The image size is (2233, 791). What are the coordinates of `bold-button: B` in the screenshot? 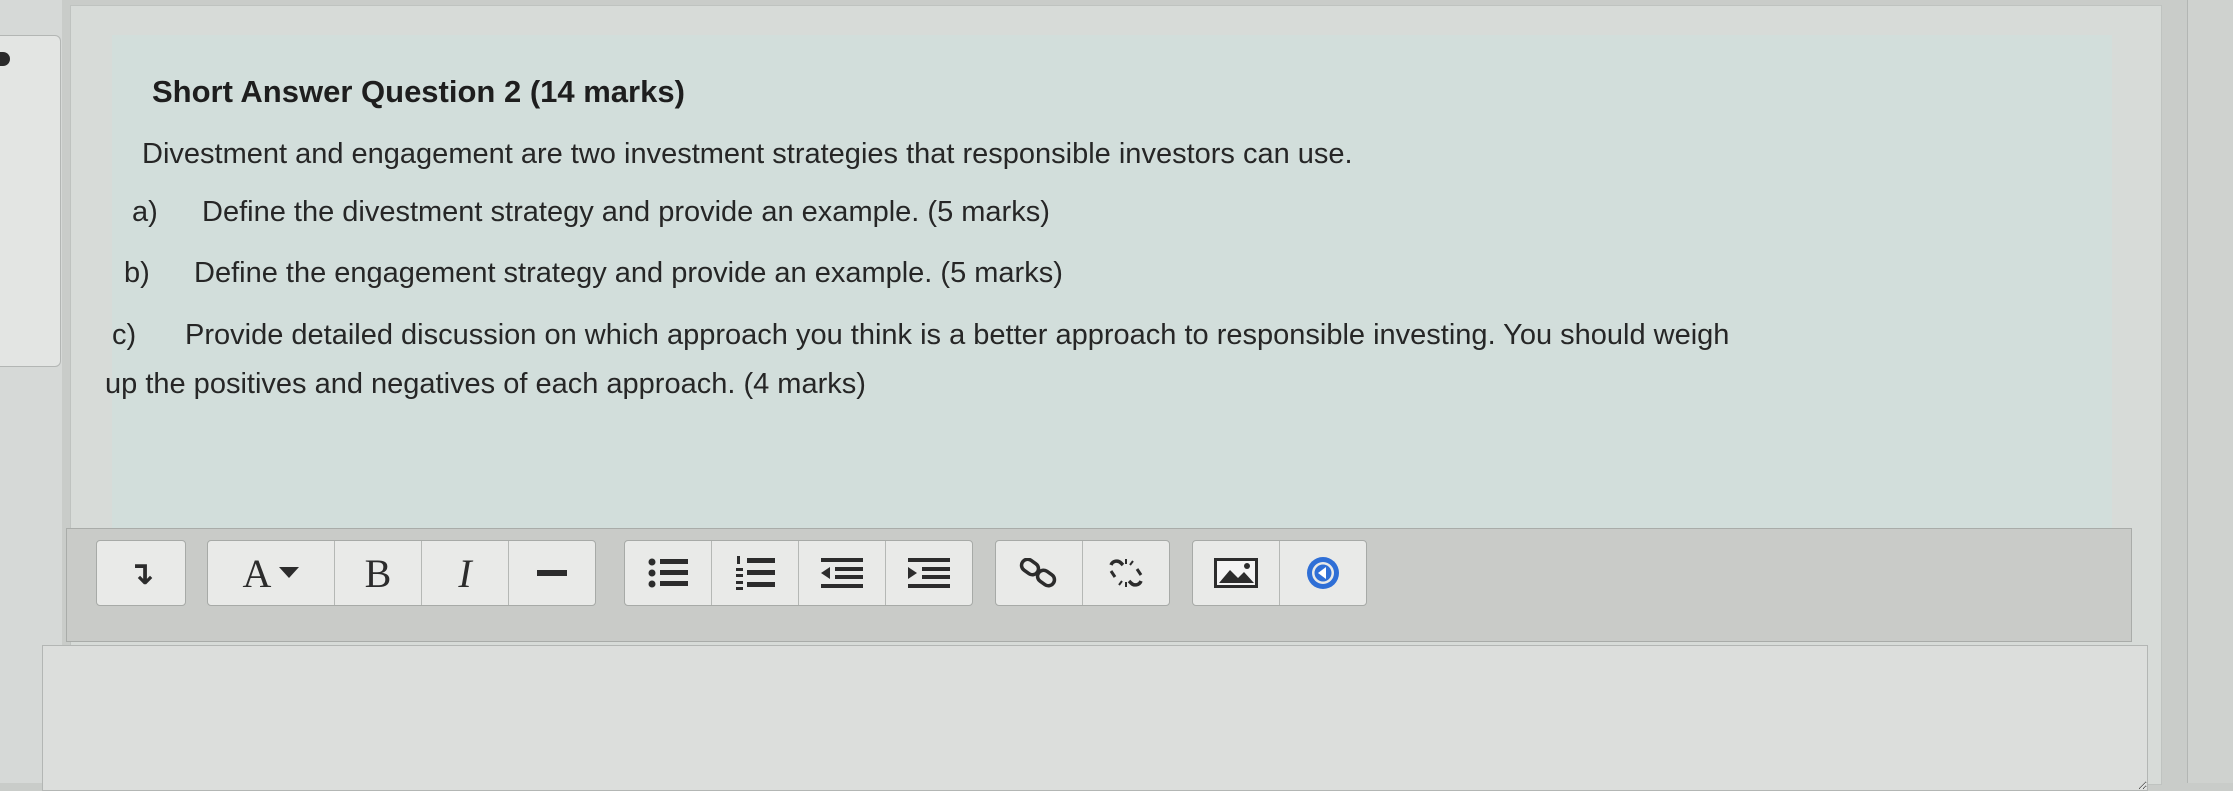 It's located at (378, 573).